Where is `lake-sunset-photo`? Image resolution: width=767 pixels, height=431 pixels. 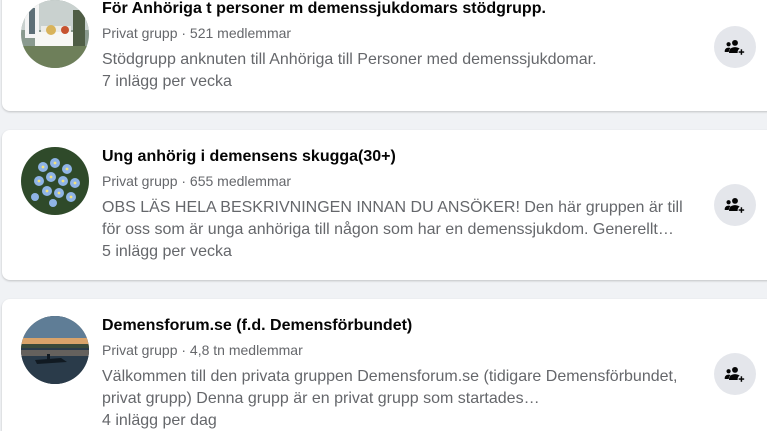 lake-sunset-photo is located at coordinates (55, 350).